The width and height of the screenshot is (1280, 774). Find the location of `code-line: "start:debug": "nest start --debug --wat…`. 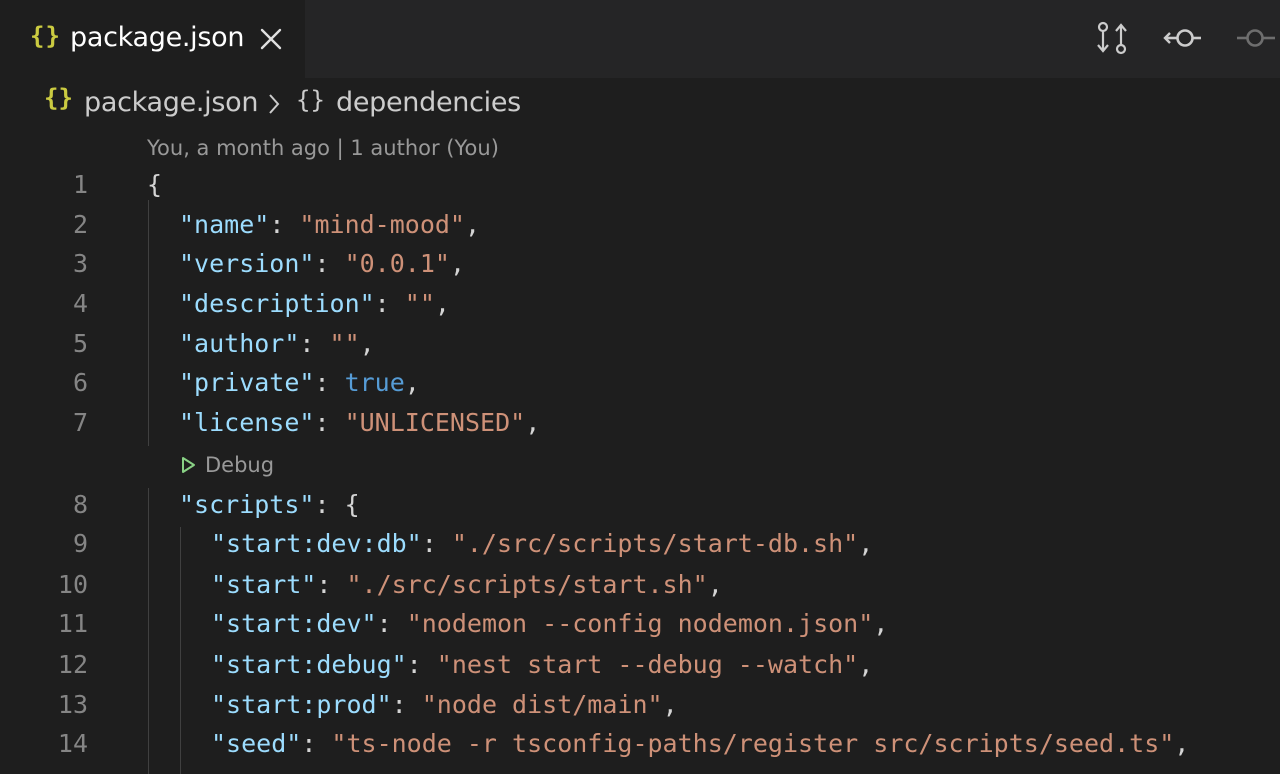

code-line: "start:debug": "nest start --debug --wat… is located at coordinates (542, 664).